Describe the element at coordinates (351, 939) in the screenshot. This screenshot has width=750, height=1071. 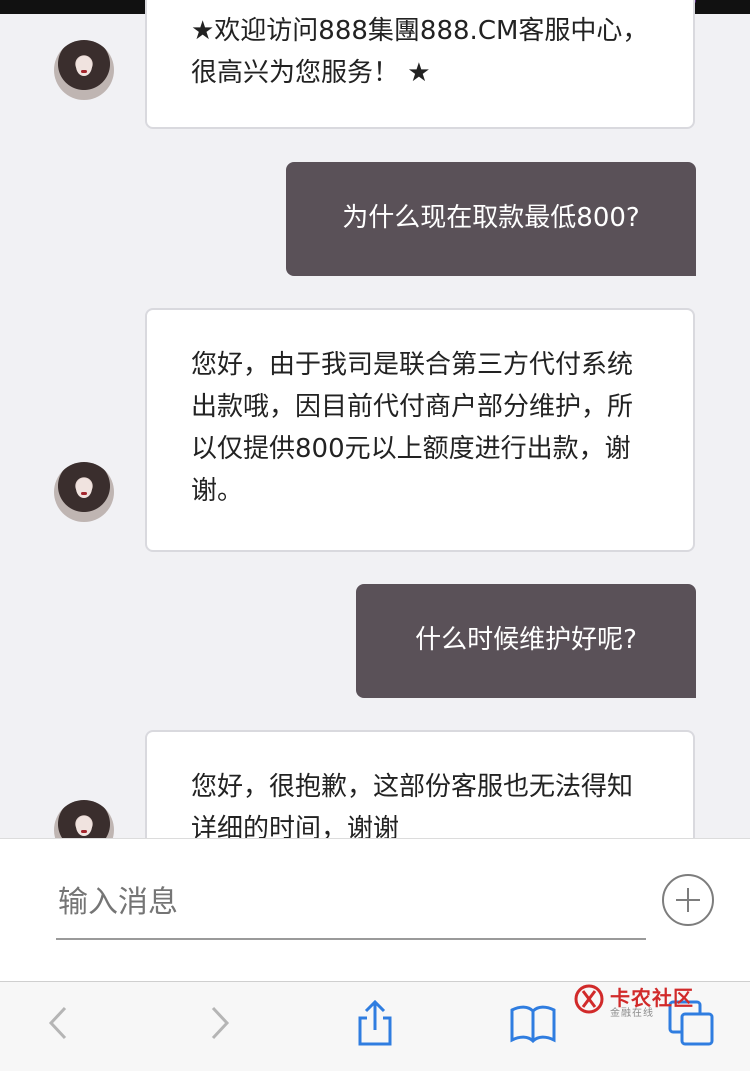
I see `input-underline` at that location.